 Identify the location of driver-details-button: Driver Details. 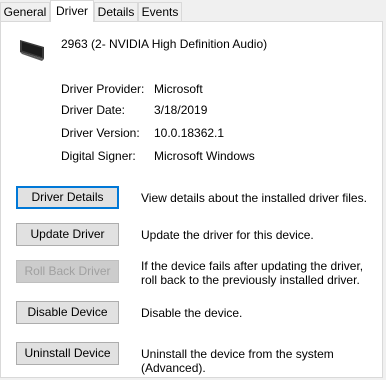
(67, 197).